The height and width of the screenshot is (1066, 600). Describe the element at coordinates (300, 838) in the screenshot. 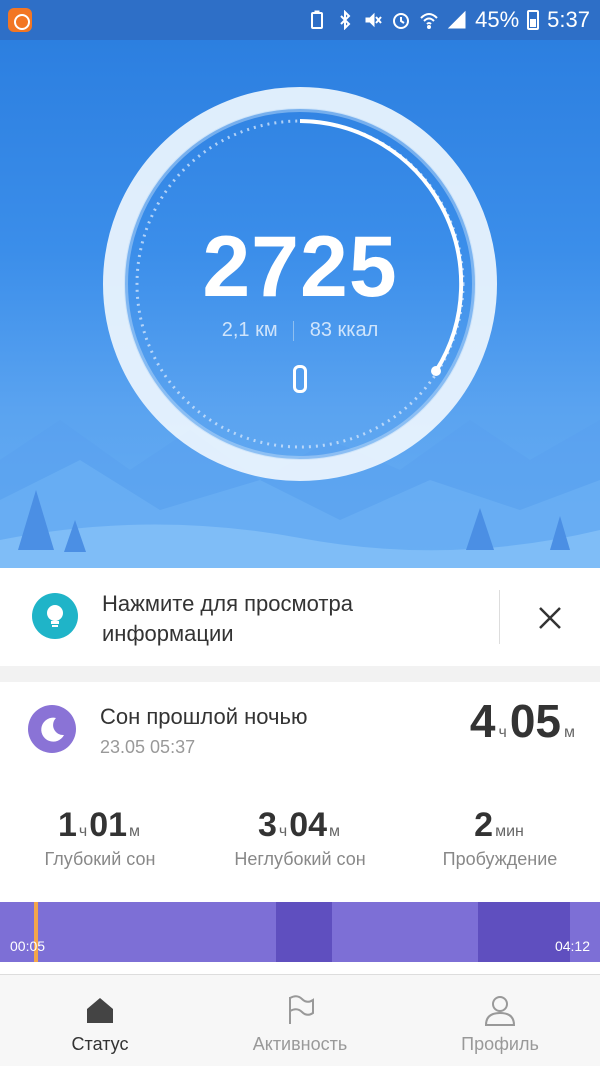

I see `light-sleep-stat: 3 ч04 м Неглубокий сон` at that location.